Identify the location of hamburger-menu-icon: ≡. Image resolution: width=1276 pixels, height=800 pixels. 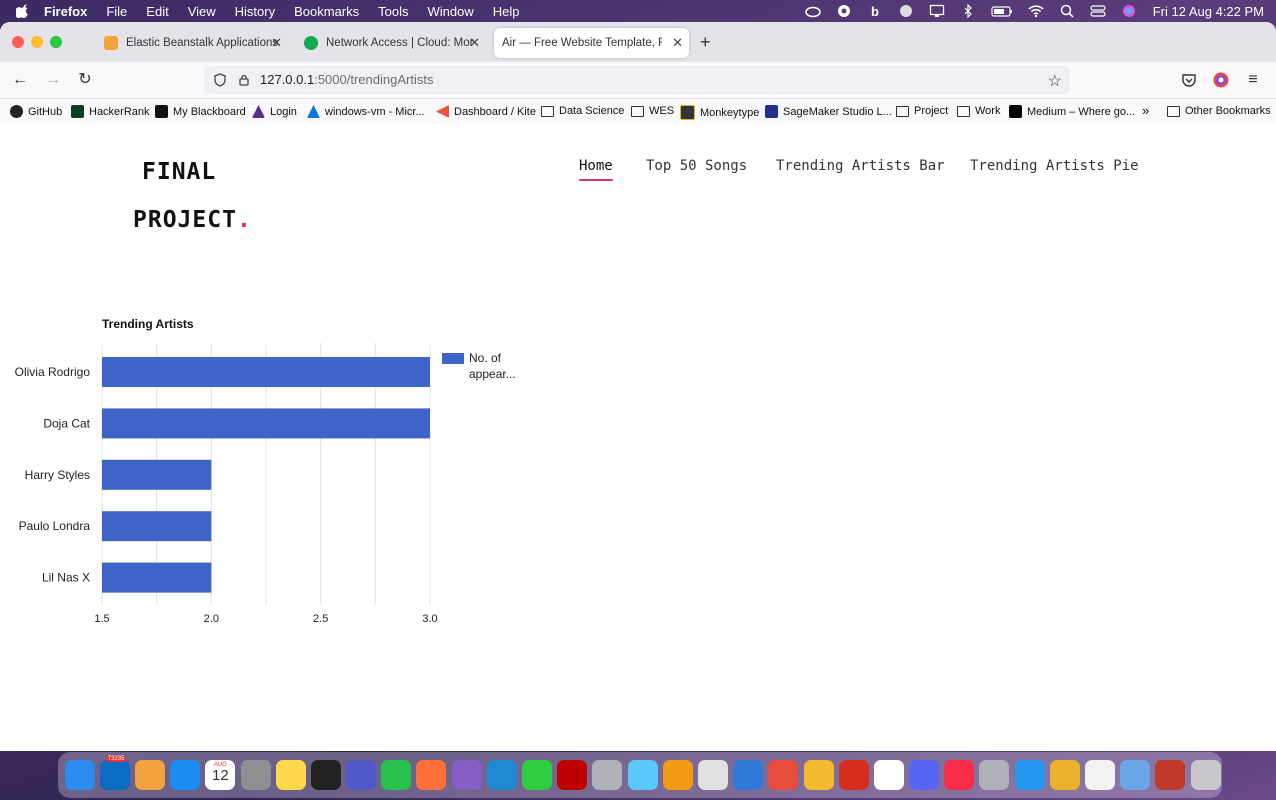
(1253, 80).